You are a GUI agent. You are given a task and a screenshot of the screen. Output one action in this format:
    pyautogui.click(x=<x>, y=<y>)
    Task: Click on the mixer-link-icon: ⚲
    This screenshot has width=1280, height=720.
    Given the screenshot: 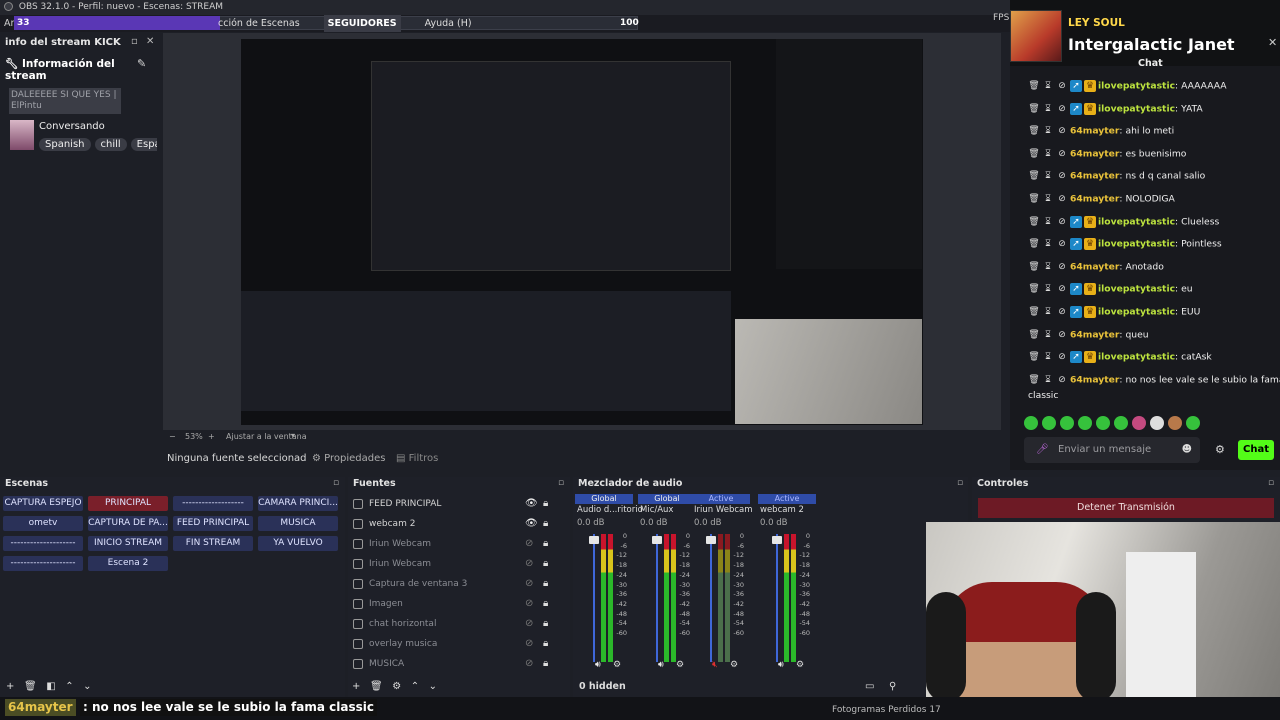 What is the action you would take?
    pyautogui.click(x=892, y=686)
    